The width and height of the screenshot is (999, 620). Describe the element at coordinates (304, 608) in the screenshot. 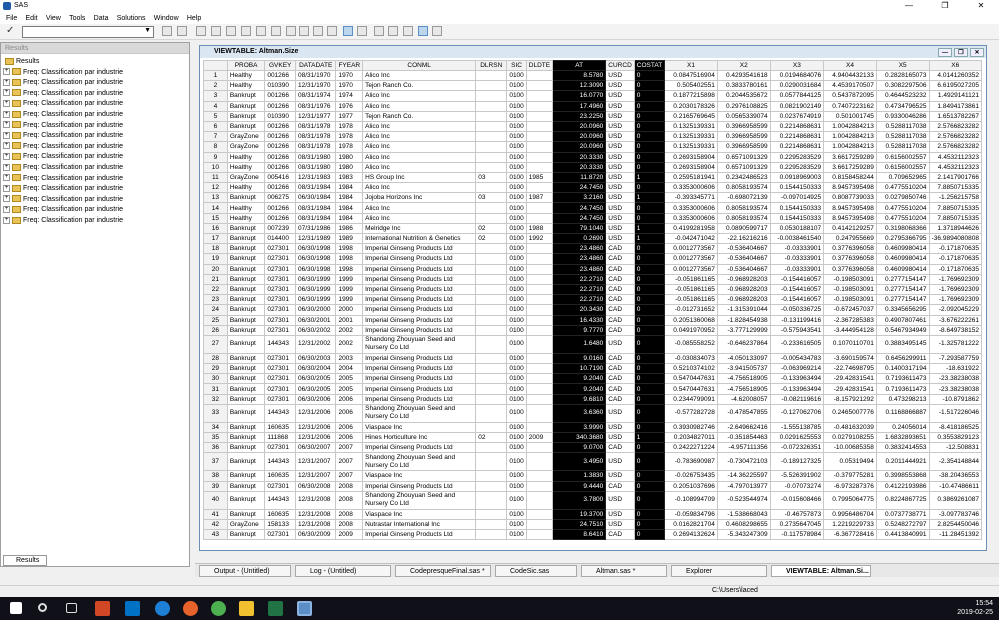

I see `sas-taskbar-icon` at that location.